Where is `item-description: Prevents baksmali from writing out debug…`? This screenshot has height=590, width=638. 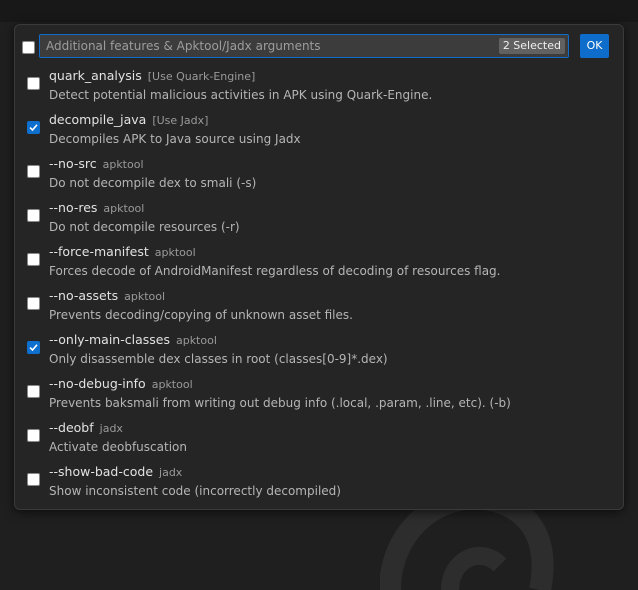 item-description: Prevents baksmali from writing out debug… is located at coordinates (280, 403).